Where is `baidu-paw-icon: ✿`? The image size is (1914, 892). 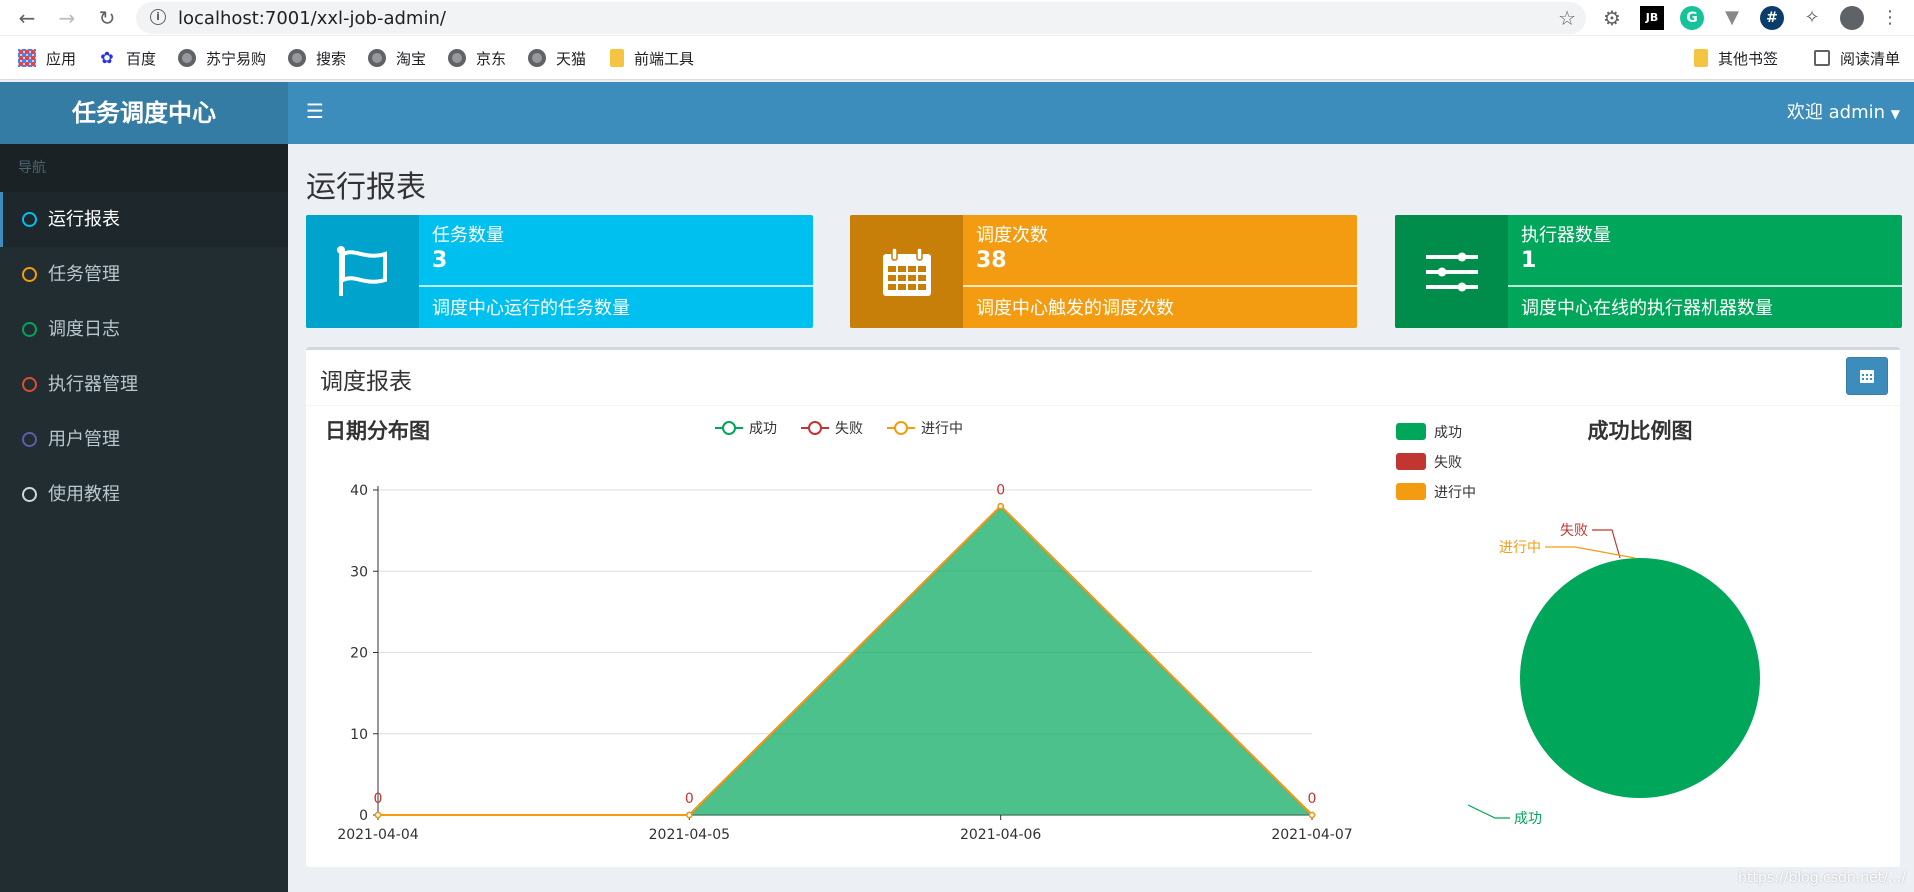 baidu-paw-icon: ✿ is located at coordinates (107, 57).